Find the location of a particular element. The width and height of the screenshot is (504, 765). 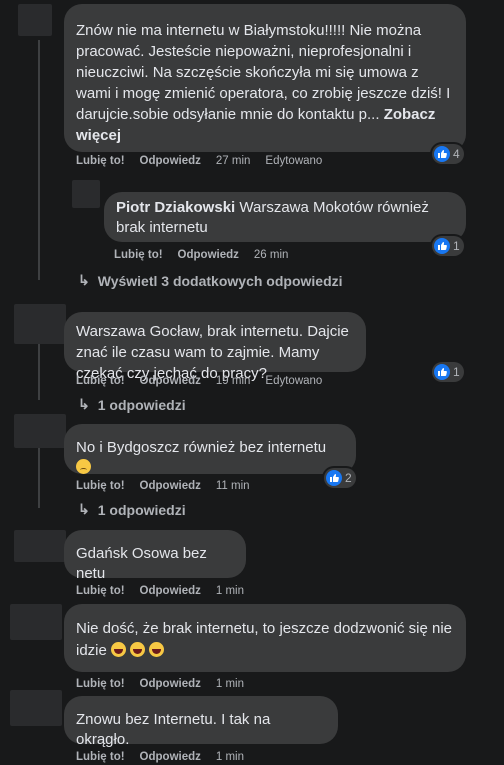

reaction-count: 2 is located at coordinates (340, 478).